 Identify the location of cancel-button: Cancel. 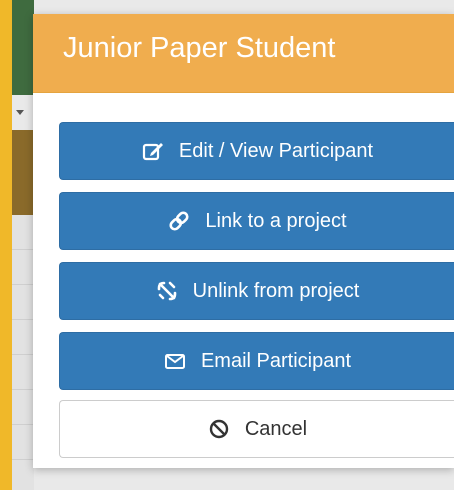
(256, 429).